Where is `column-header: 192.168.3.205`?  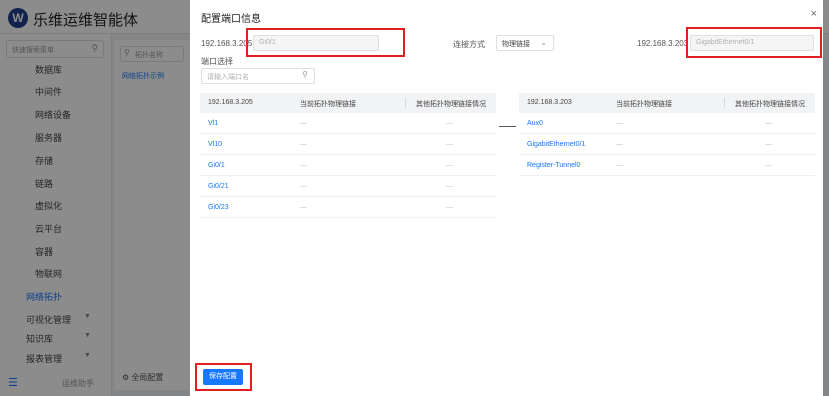 column-header: 192.168.3.205 is located at coordinates (230, 102).